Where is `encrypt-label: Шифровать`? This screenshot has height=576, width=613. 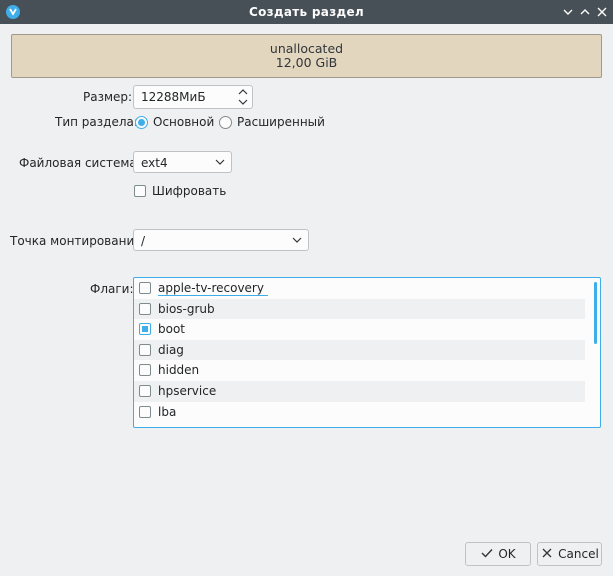 encrypt-label: Шифровать is located at coordinates (189, 191).